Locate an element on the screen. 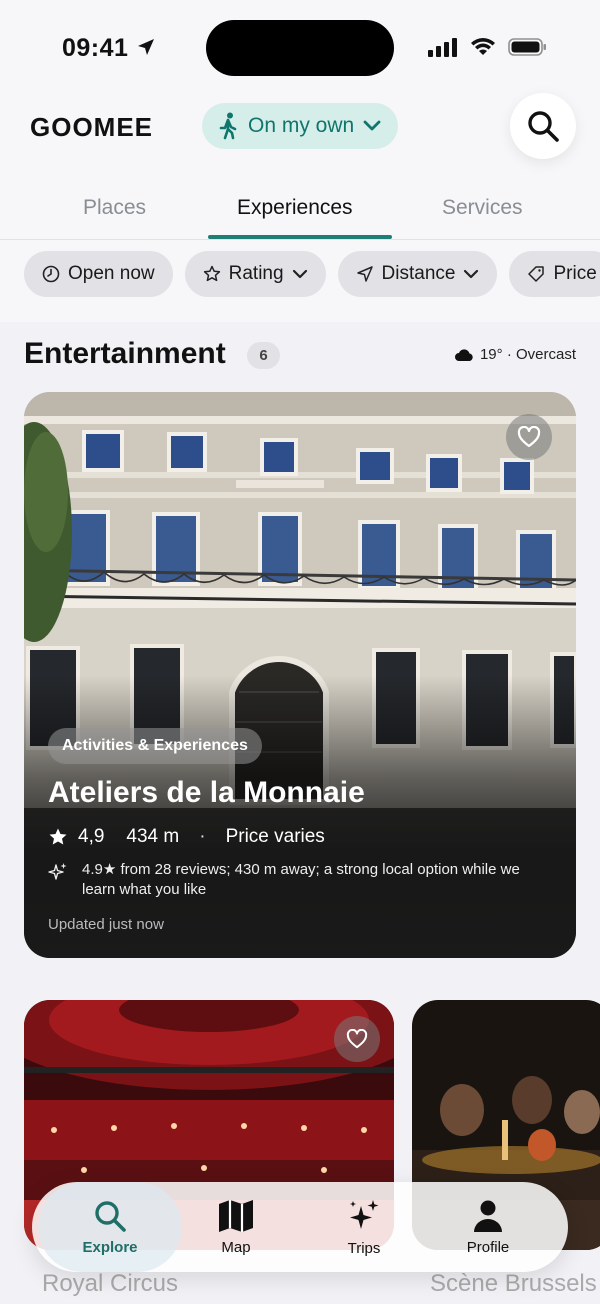  nav-label: Trips is located at coordinates (364, 1248).